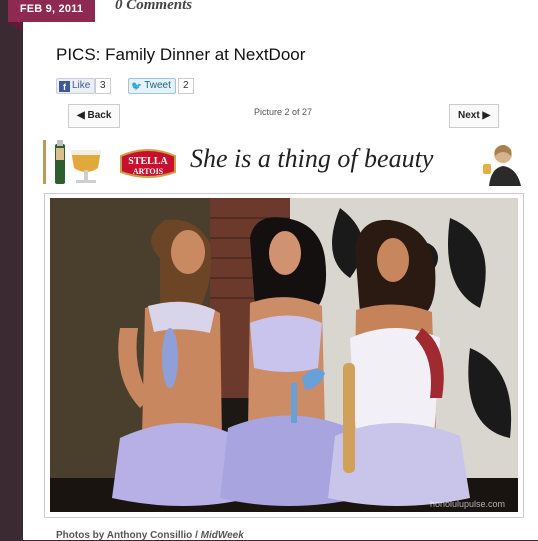 This screenshot has width=538, height=541. I want to click on ad-tagline: She is a thing of beauty, so click(312, 158).